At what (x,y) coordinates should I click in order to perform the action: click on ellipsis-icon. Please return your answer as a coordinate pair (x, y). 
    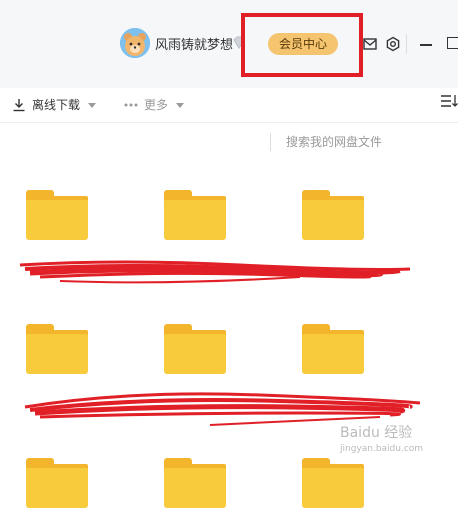
    Looking at the image, I should click on (131, 105).